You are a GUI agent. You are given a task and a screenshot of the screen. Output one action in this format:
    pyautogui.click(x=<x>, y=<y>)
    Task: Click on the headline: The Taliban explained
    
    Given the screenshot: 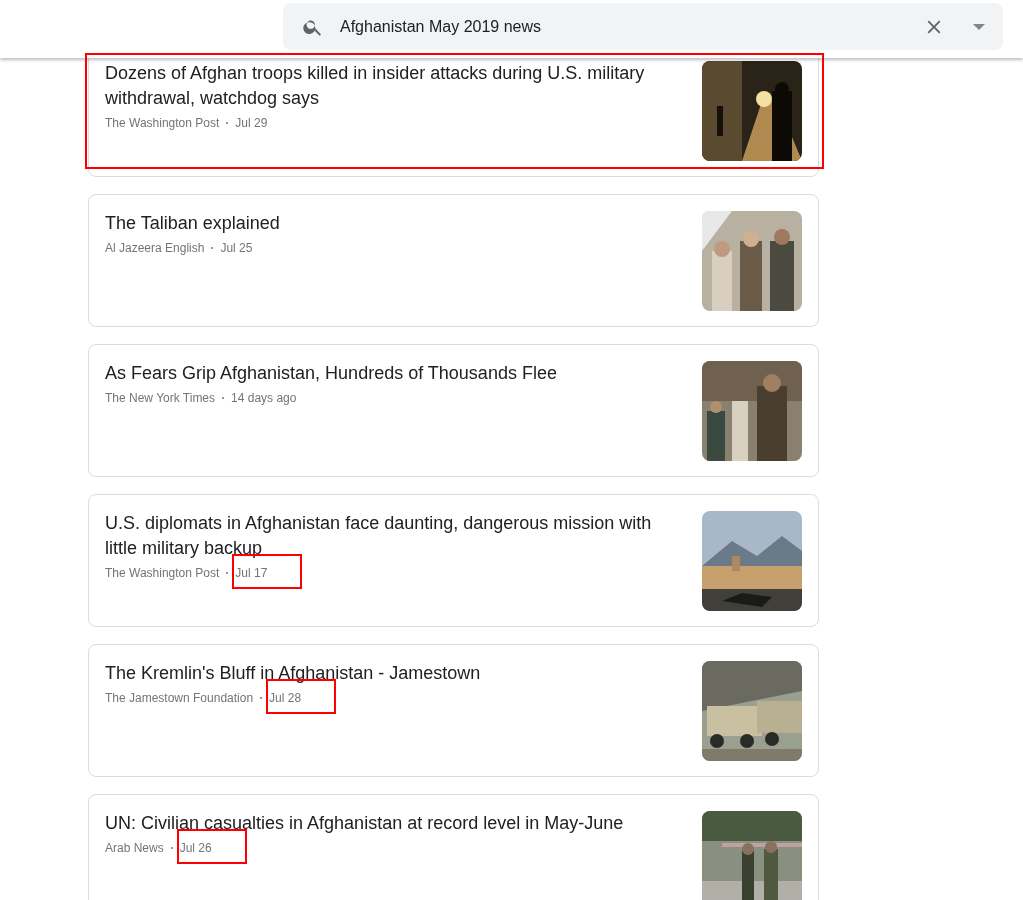 What is the action you would take?
    pyautogui.click(x=390, y=223)
    